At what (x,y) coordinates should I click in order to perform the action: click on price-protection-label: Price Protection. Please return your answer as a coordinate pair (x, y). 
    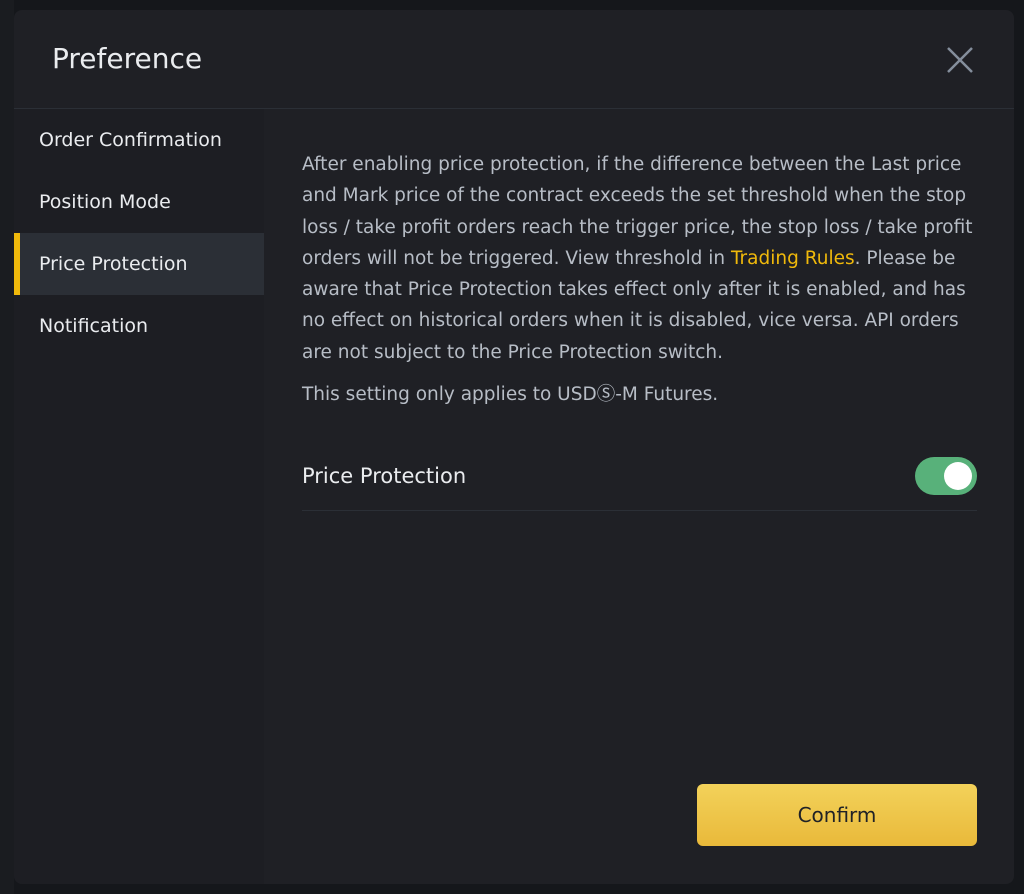
    Looking at the image, I should click on (384, 476).